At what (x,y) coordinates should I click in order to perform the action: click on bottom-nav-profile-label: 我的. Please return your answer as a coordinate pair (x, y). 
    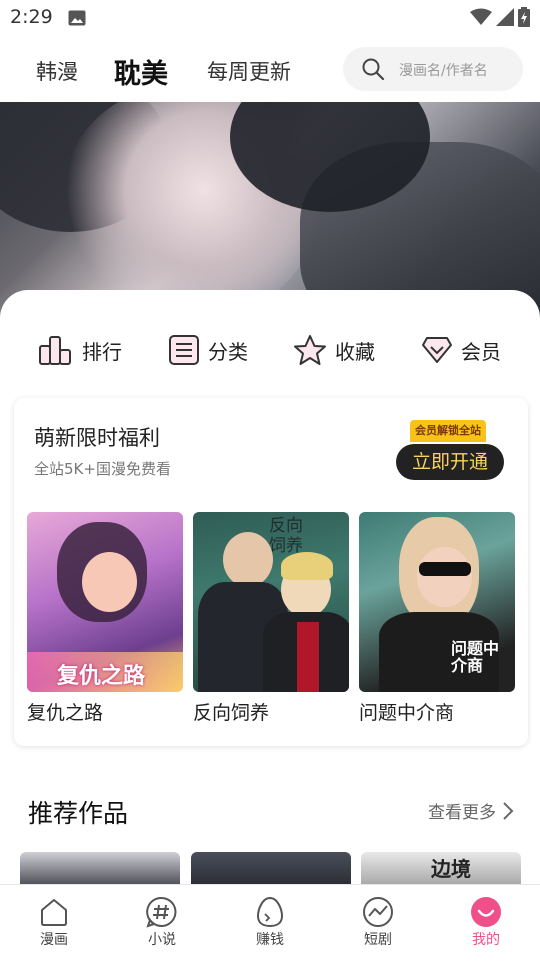
    Looking at the image, I should click on (486, 940).